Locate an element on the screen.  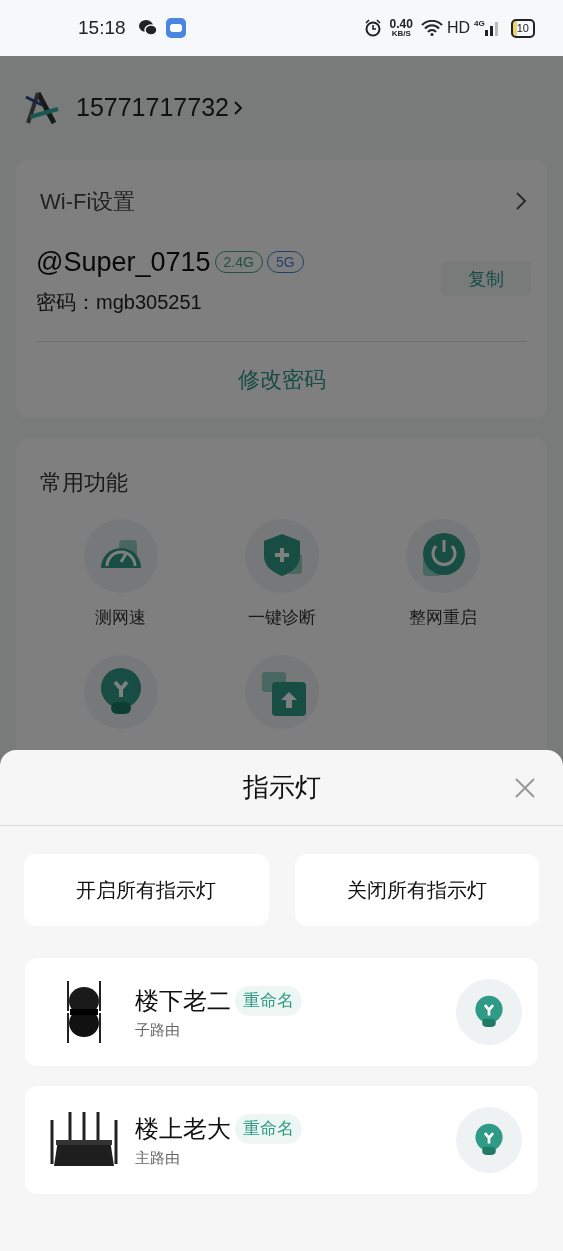
device-name: 楼下老二 is located at coordinates (183, 1000).